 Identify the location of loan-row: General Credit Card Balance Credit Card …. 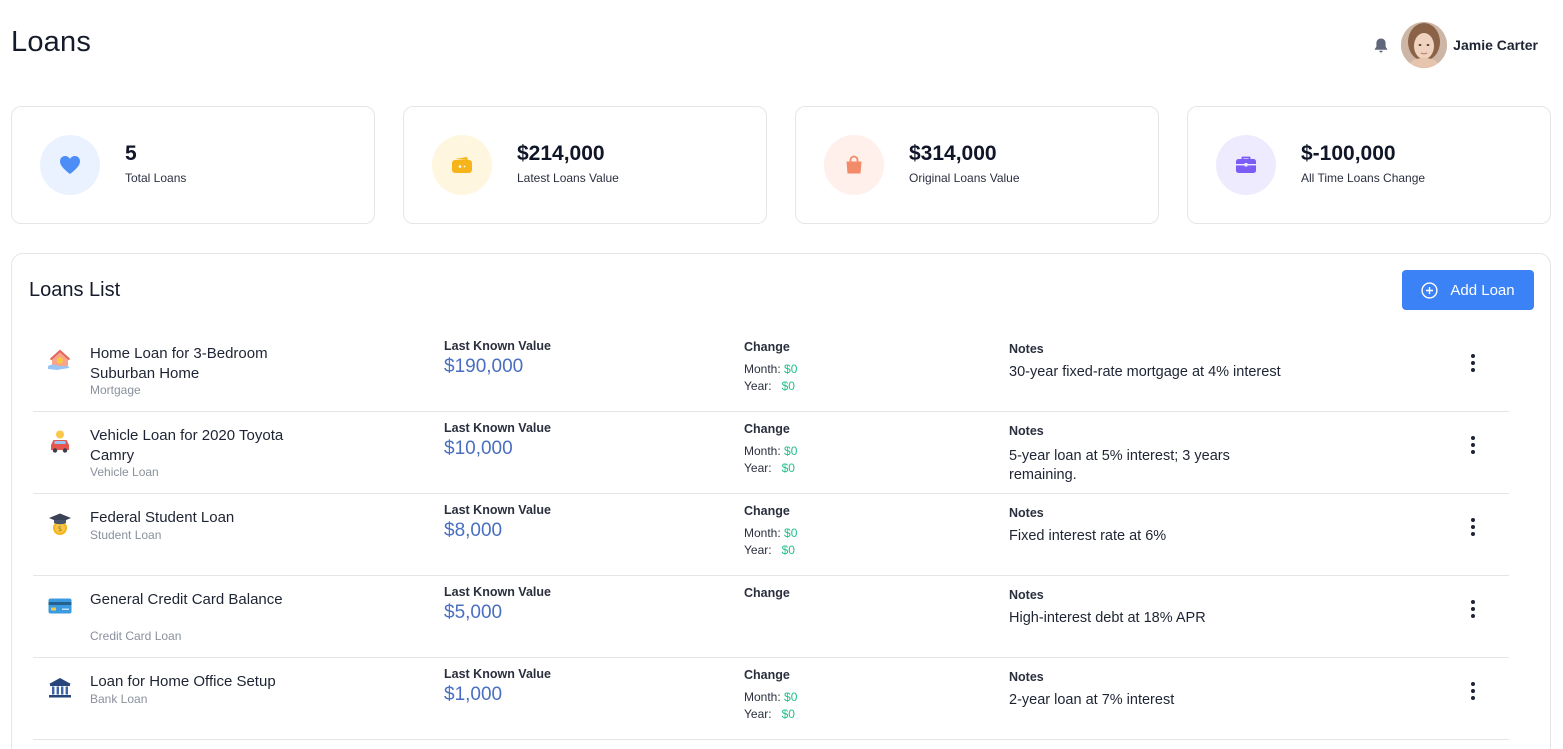
(771, 617).